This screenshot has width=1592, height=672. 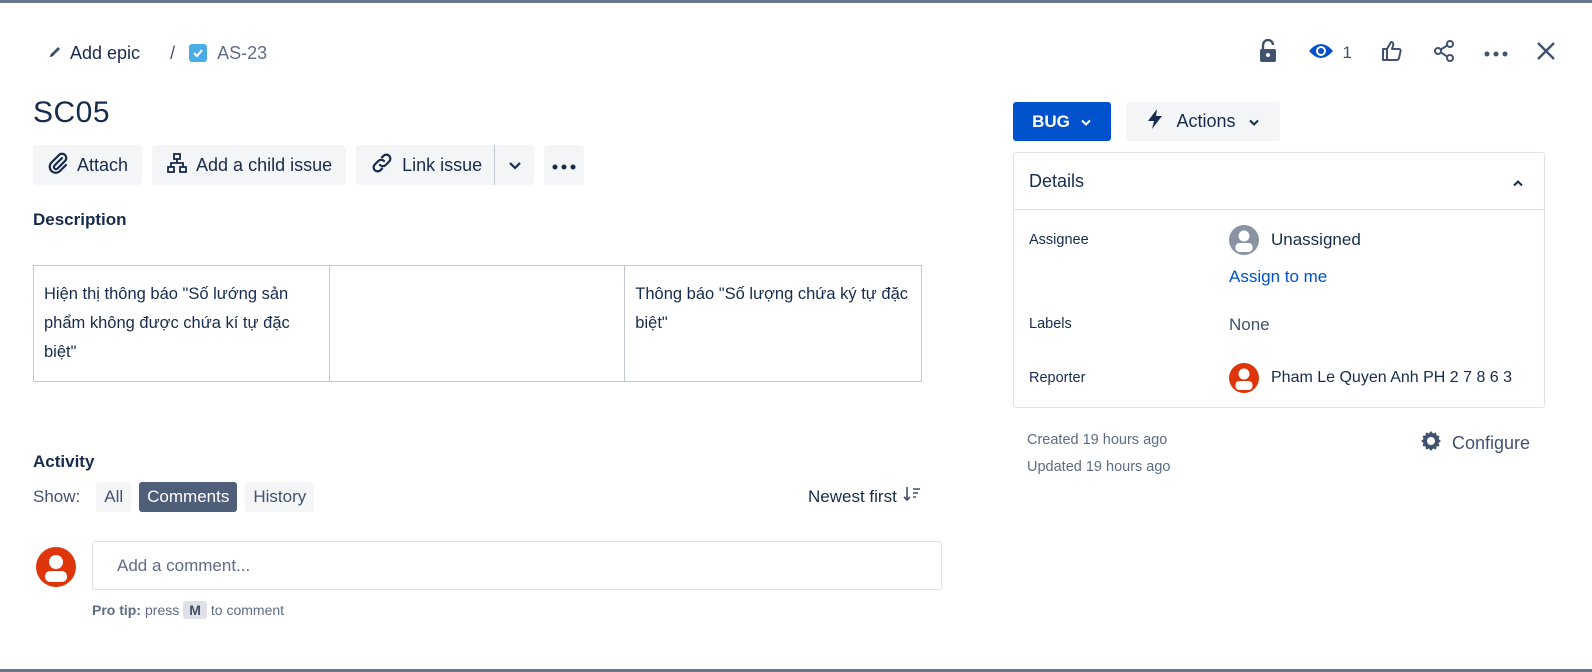 I want to click on details-header: Details, so click(x=1279, y=181).